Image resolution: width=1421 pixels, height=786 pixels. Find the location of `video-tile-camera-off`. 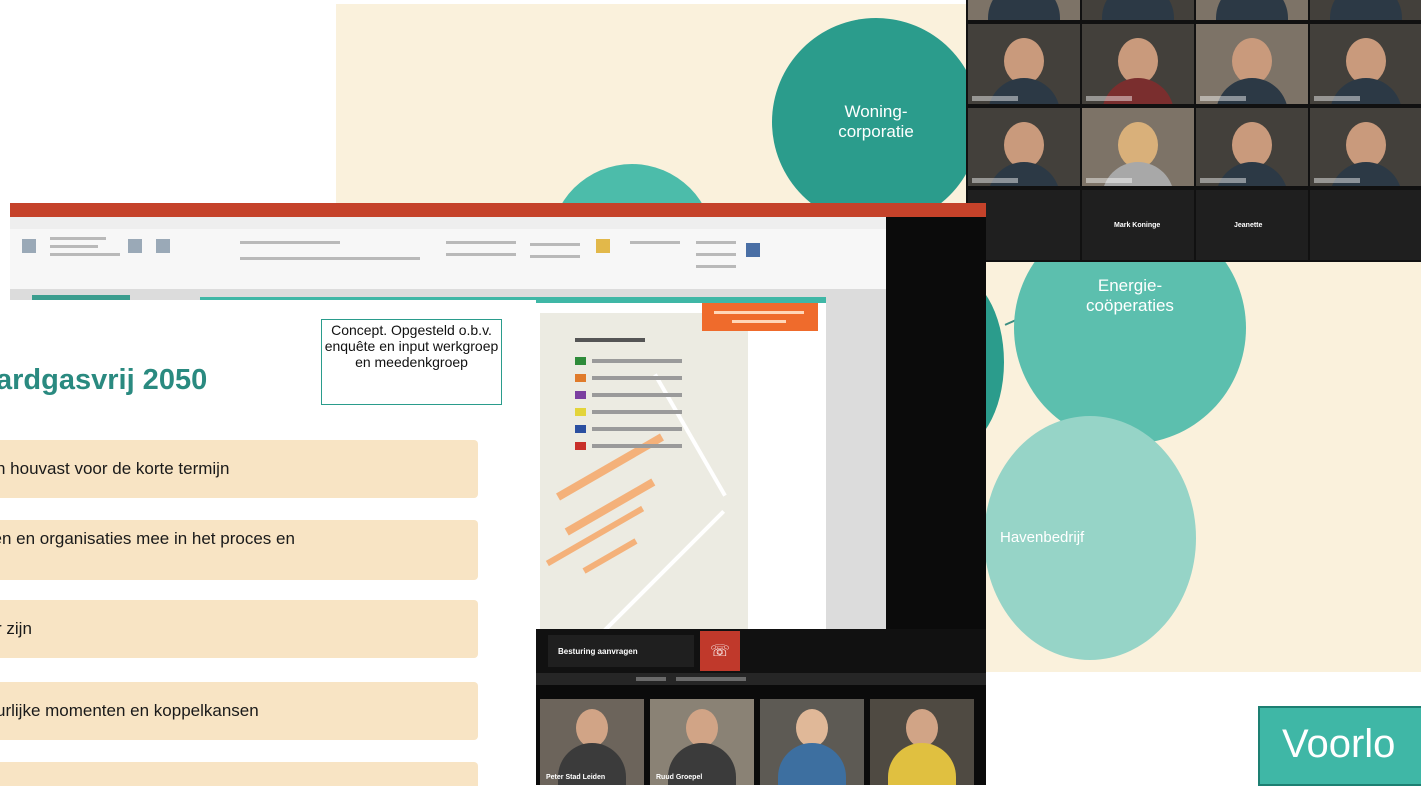

video-tile-camera-off is located at coordinates (1365, 225).